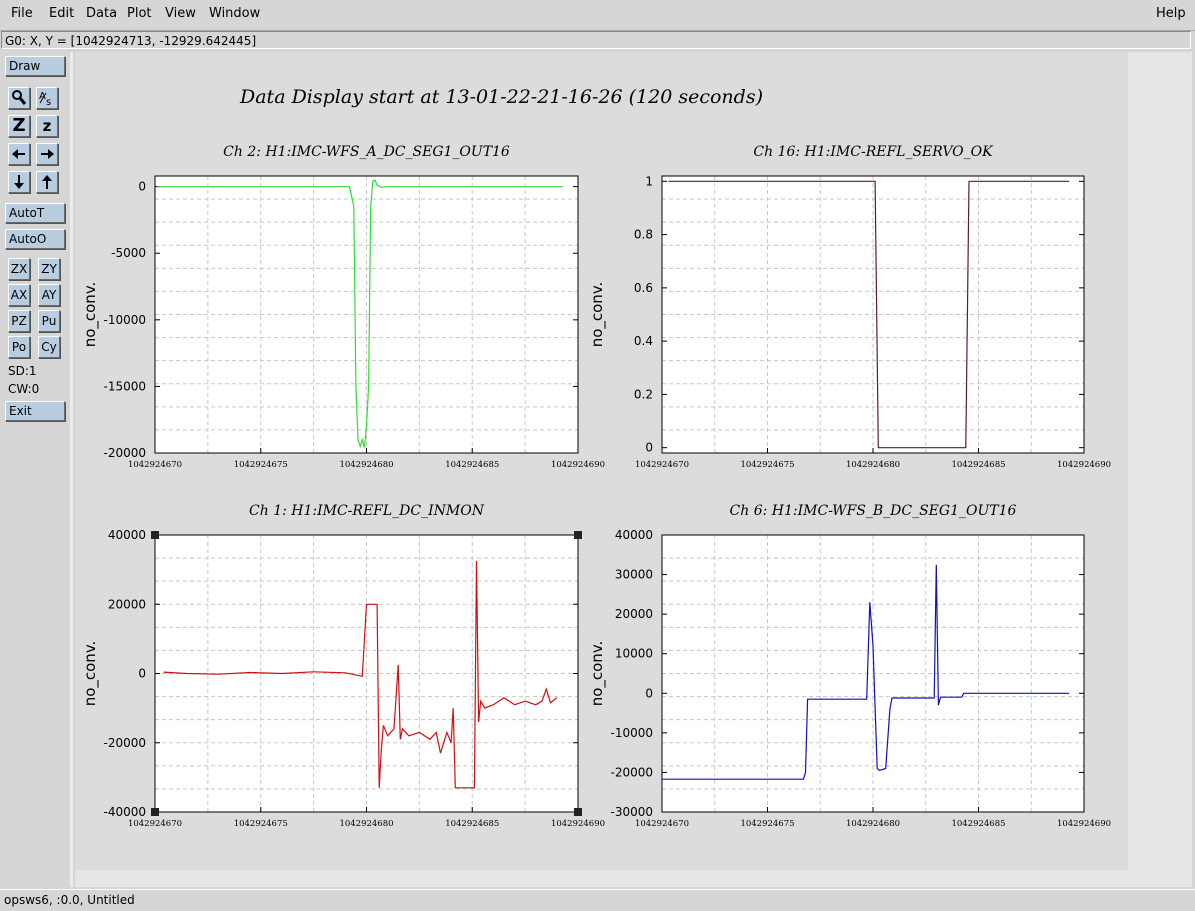 Image resolution: width=1195 pixels, height=911 pixels. Describe the element at coordinates (22, 13) in the screenshot. I see `menu-file: File` at that location.